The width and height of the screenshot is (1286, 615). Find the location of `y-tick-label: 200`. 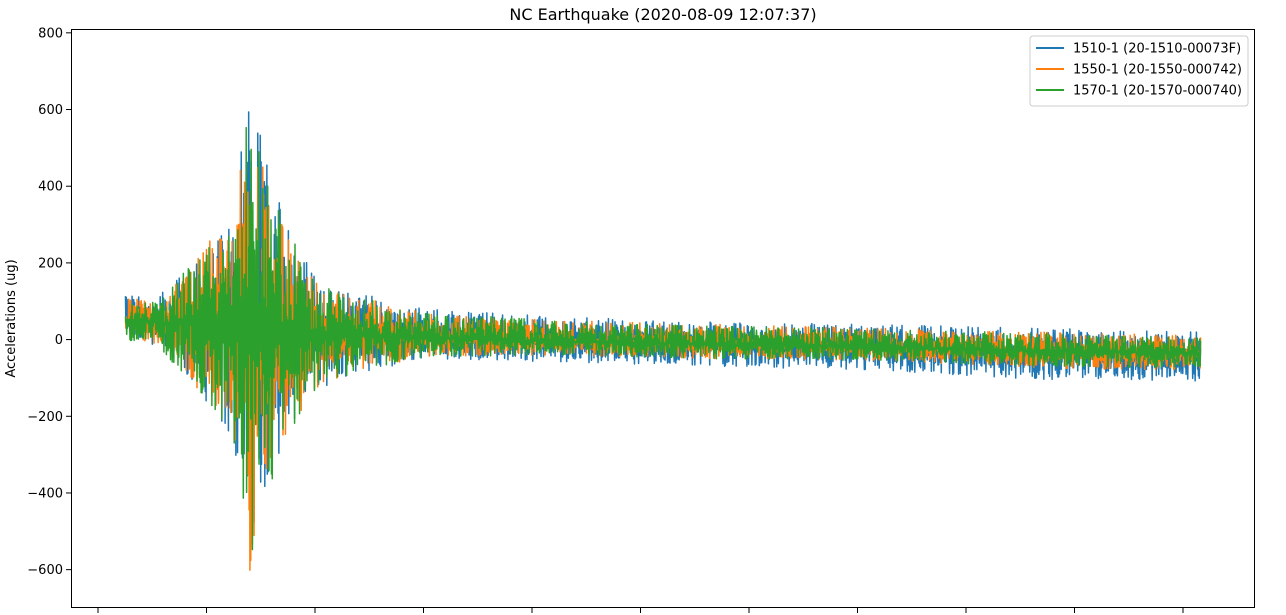

y-tick-label: 200 is located at coordinates (50, 263).